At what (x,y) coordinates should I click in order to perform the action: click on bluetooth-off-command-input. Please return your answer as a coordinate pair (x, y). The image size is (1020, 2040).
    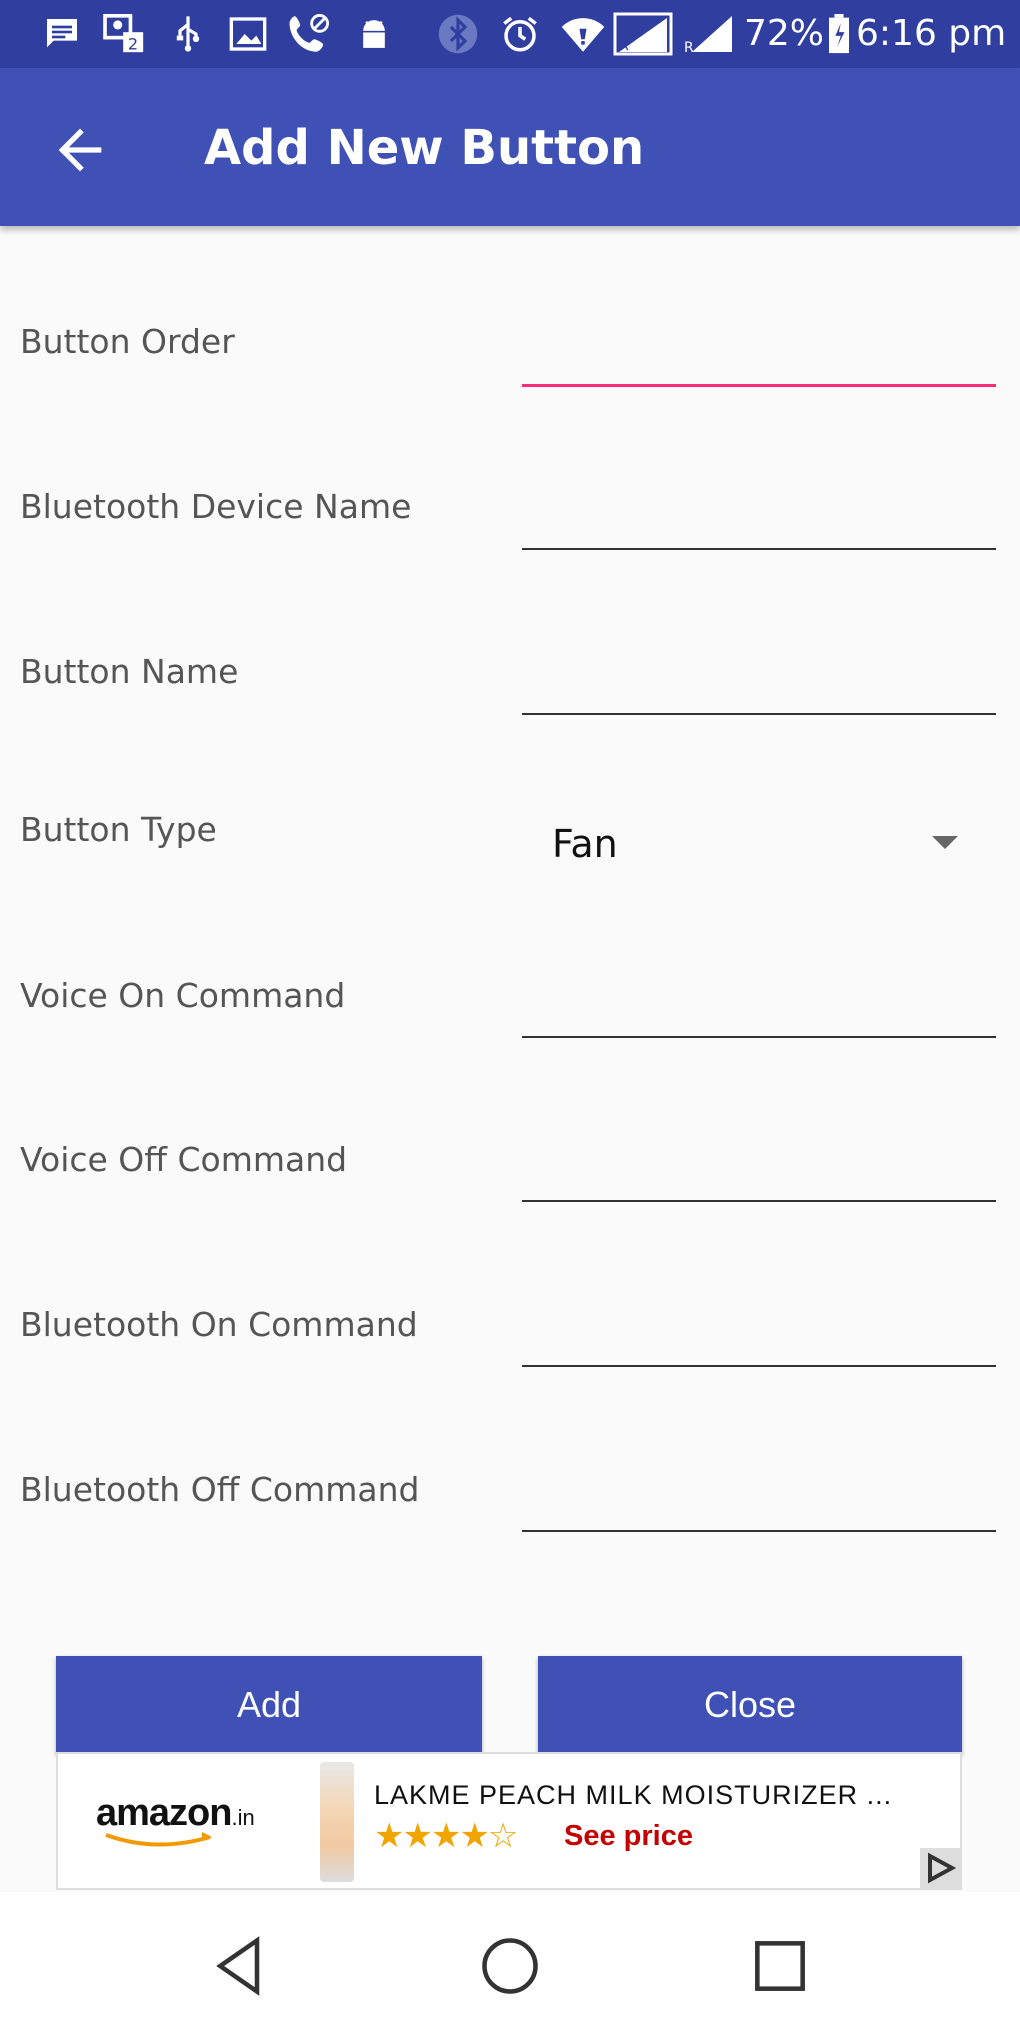
    Looking at the image, I should click on (759, 1507).